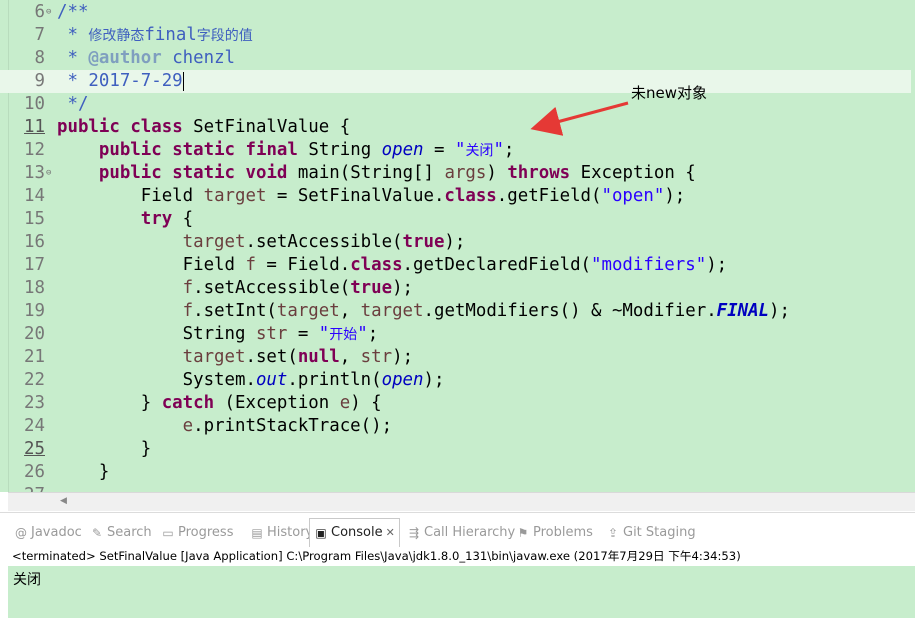  What do you see at coordinates (523, 533) in the screenshot?
I see `problems-icon: ⚑` at bounding box center [523, 533].